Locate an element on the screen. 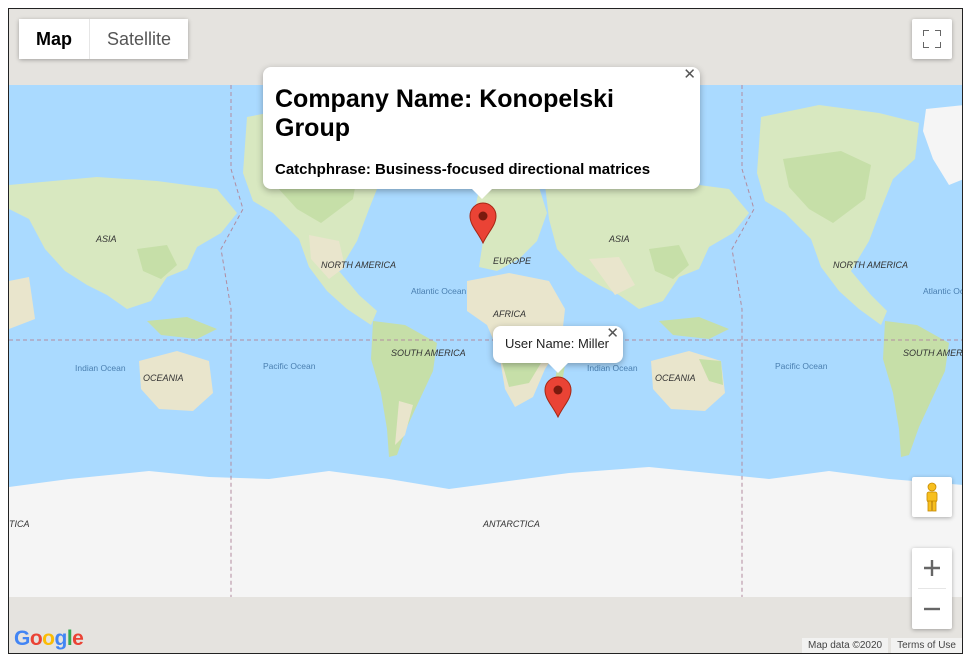 The image size is (970, 660). map-type-satellite-button: Satellite is located at coordinates (139, 39).